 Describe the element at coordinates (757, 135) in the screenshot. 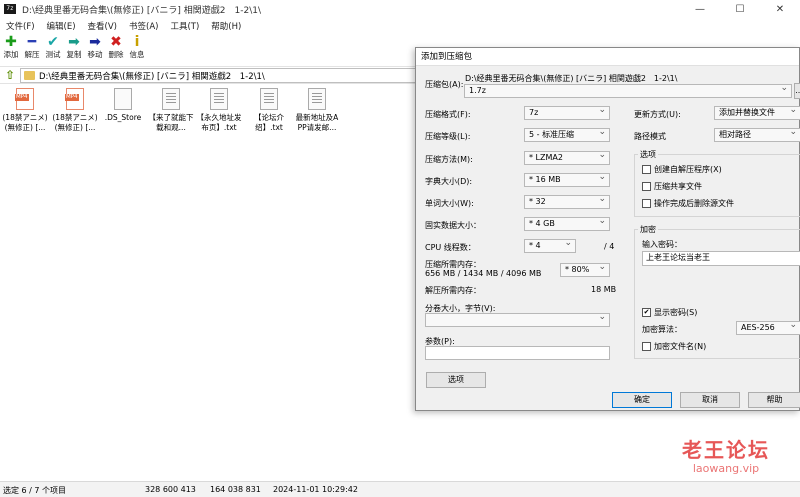

I see `path-mode-select: 相对路径` at that location.